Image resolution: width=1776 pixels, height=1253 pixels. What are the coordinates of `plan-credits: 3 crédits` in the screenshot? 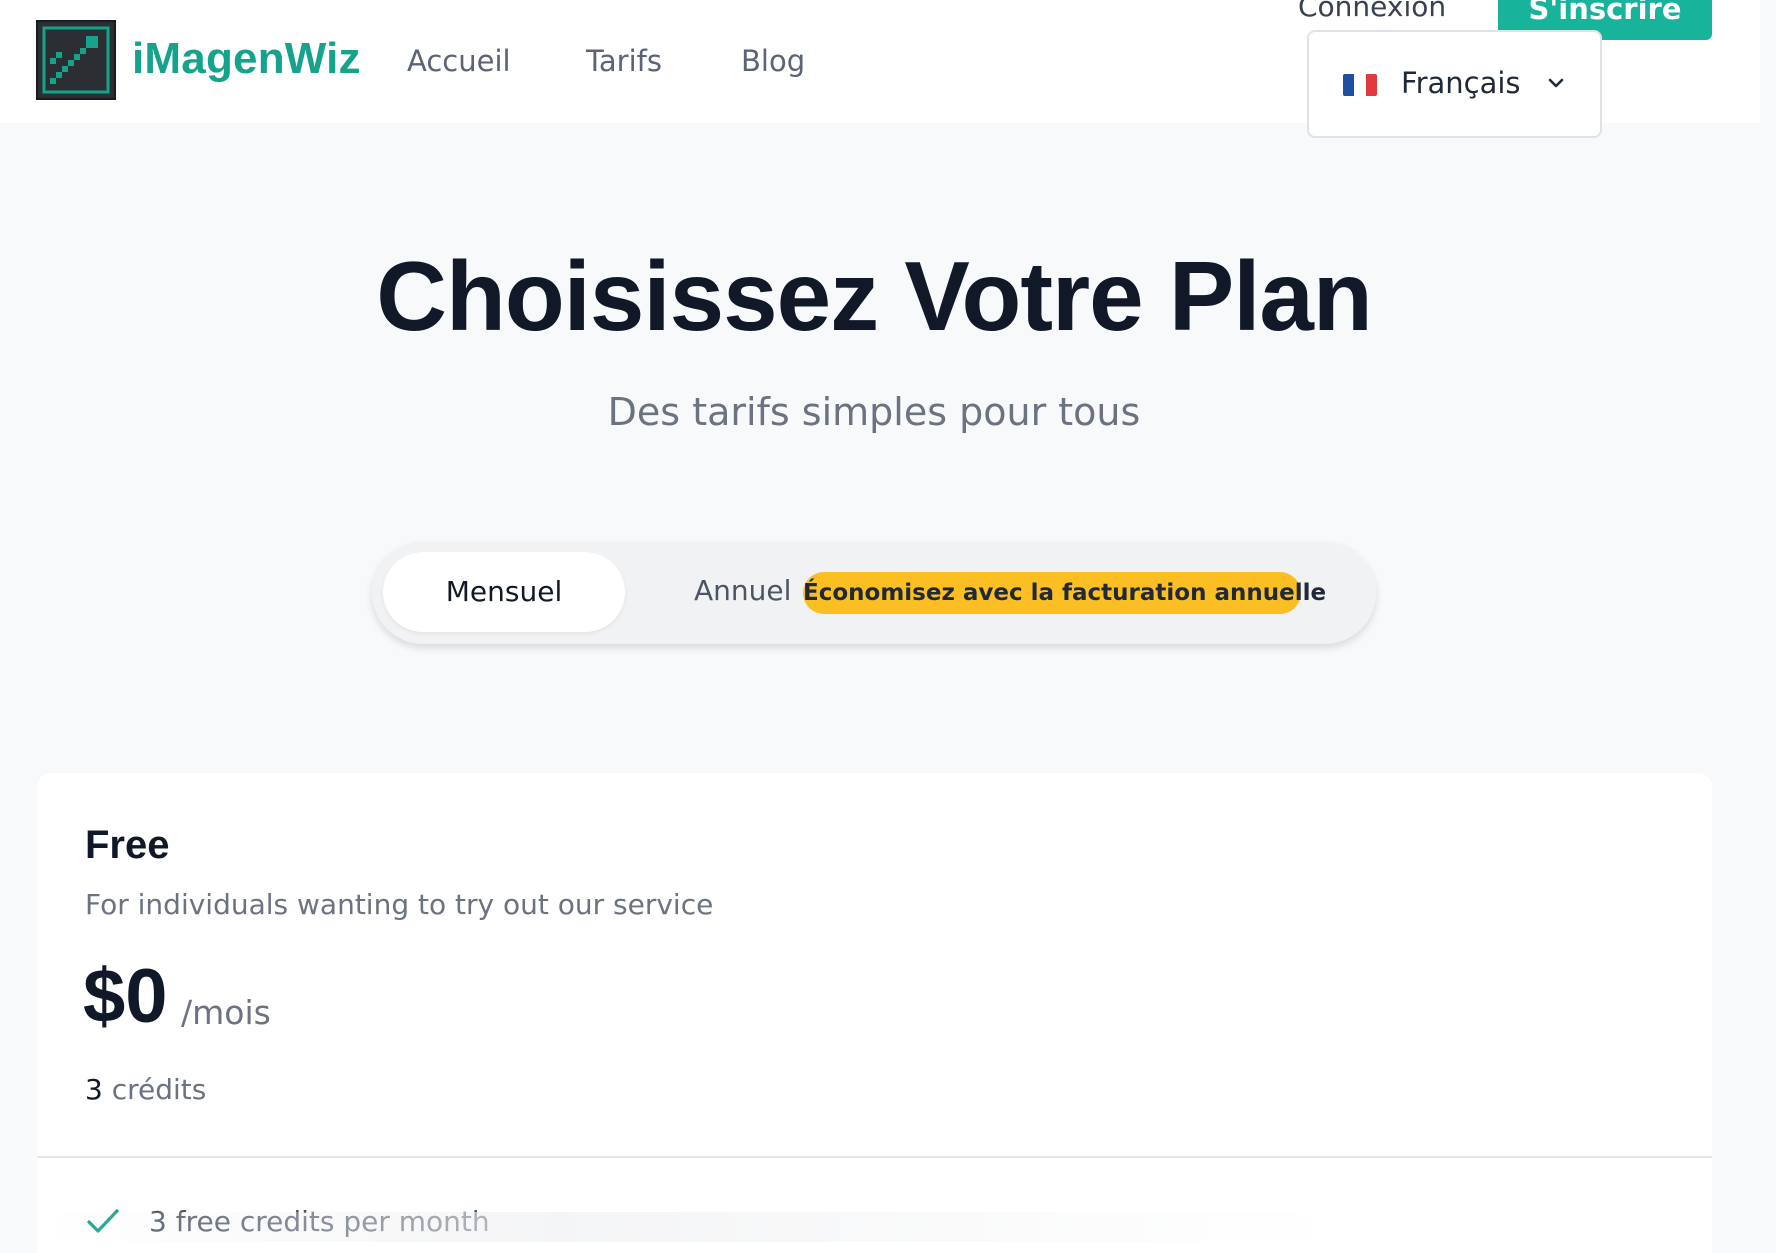 It's located at (145, 1089).